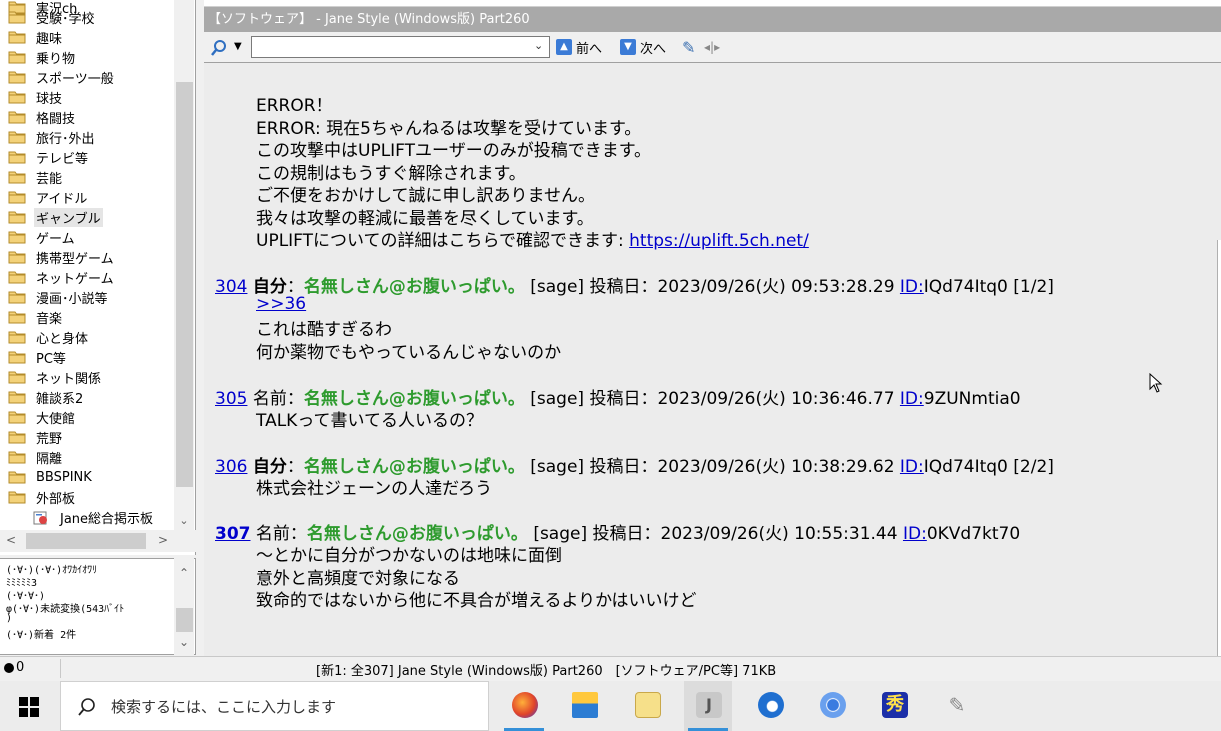  Describe the element at coordinates (86, 541) in the screenshot. I see `tree-hscroll-thumb` at that location.